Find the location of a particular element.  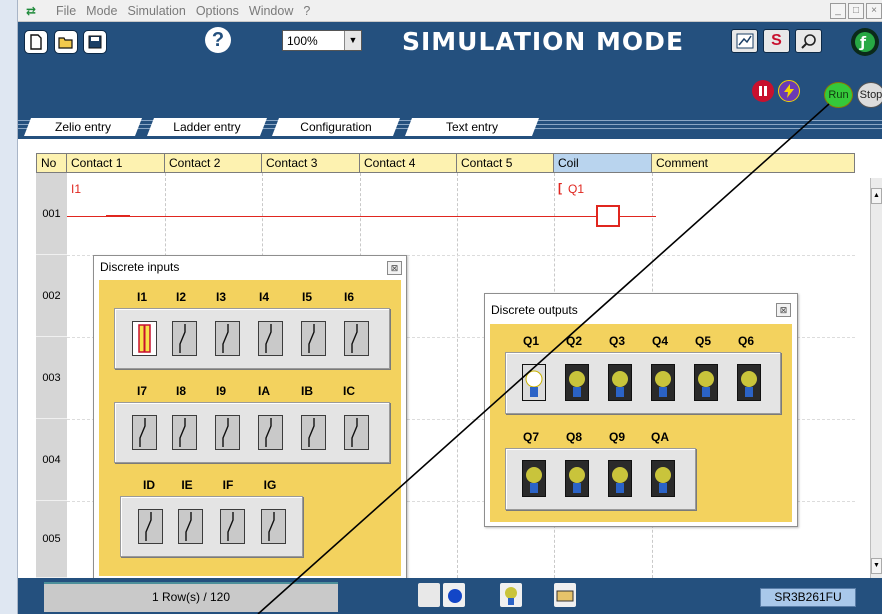

rung-line is located at coordinates (347, 216).